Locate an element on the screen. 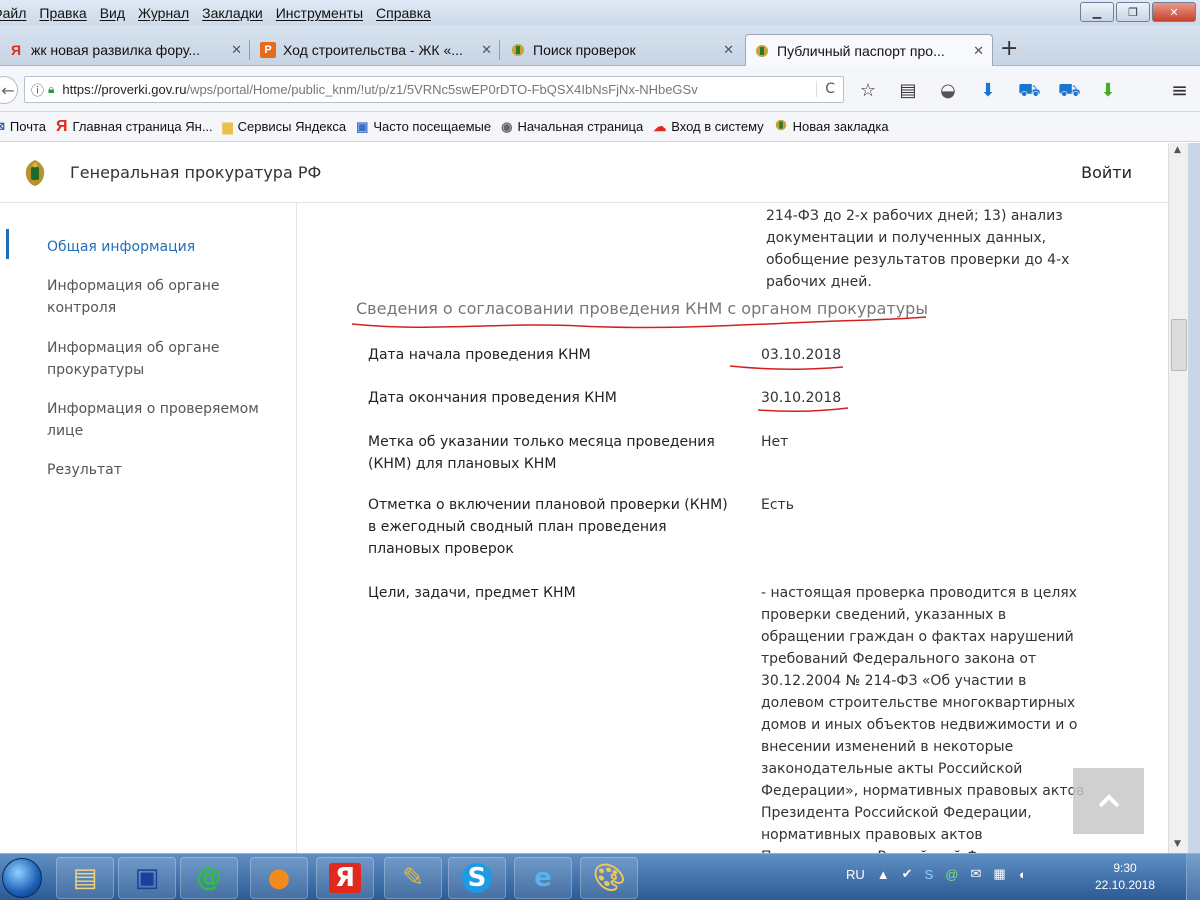 The width and height of the screenshot is (1200, 900). site-title: Генеральная прокуратура РФ is located at coordinates (195, 172).